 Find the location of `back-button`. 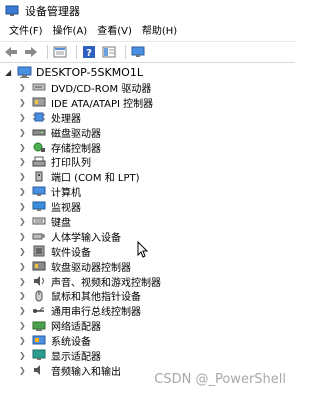

back-button is located at coordinates (11, 52).